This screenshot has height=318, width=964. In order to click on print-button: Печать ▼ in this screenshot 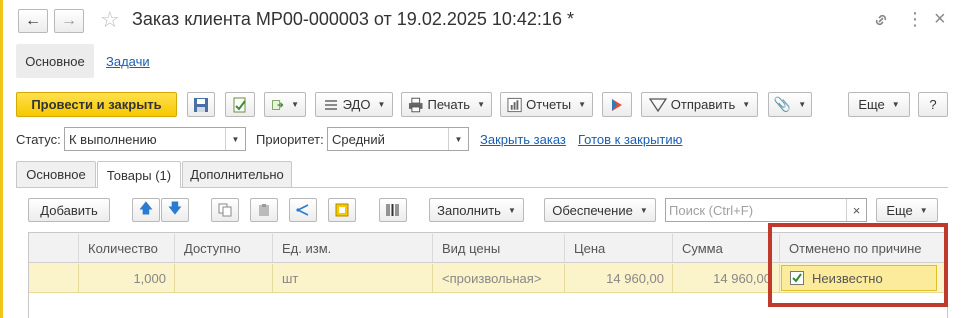, I will do `click(446, 104)`.